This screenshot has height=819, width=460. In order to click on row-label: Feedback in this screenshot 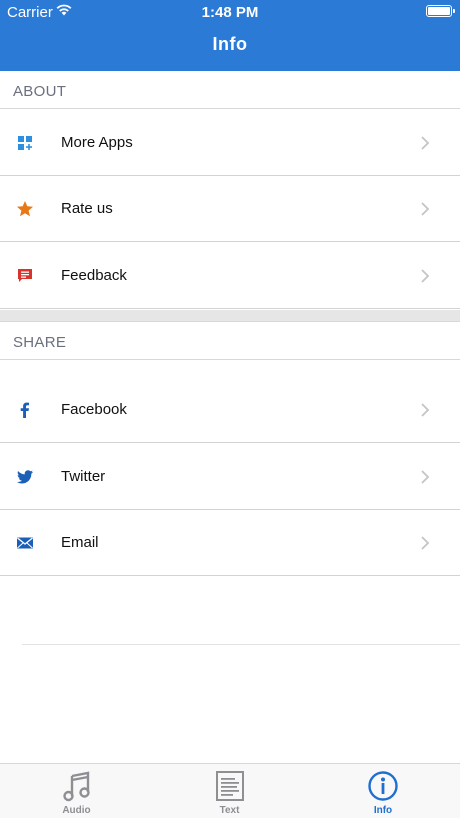, I will do `click(94, 275)`.